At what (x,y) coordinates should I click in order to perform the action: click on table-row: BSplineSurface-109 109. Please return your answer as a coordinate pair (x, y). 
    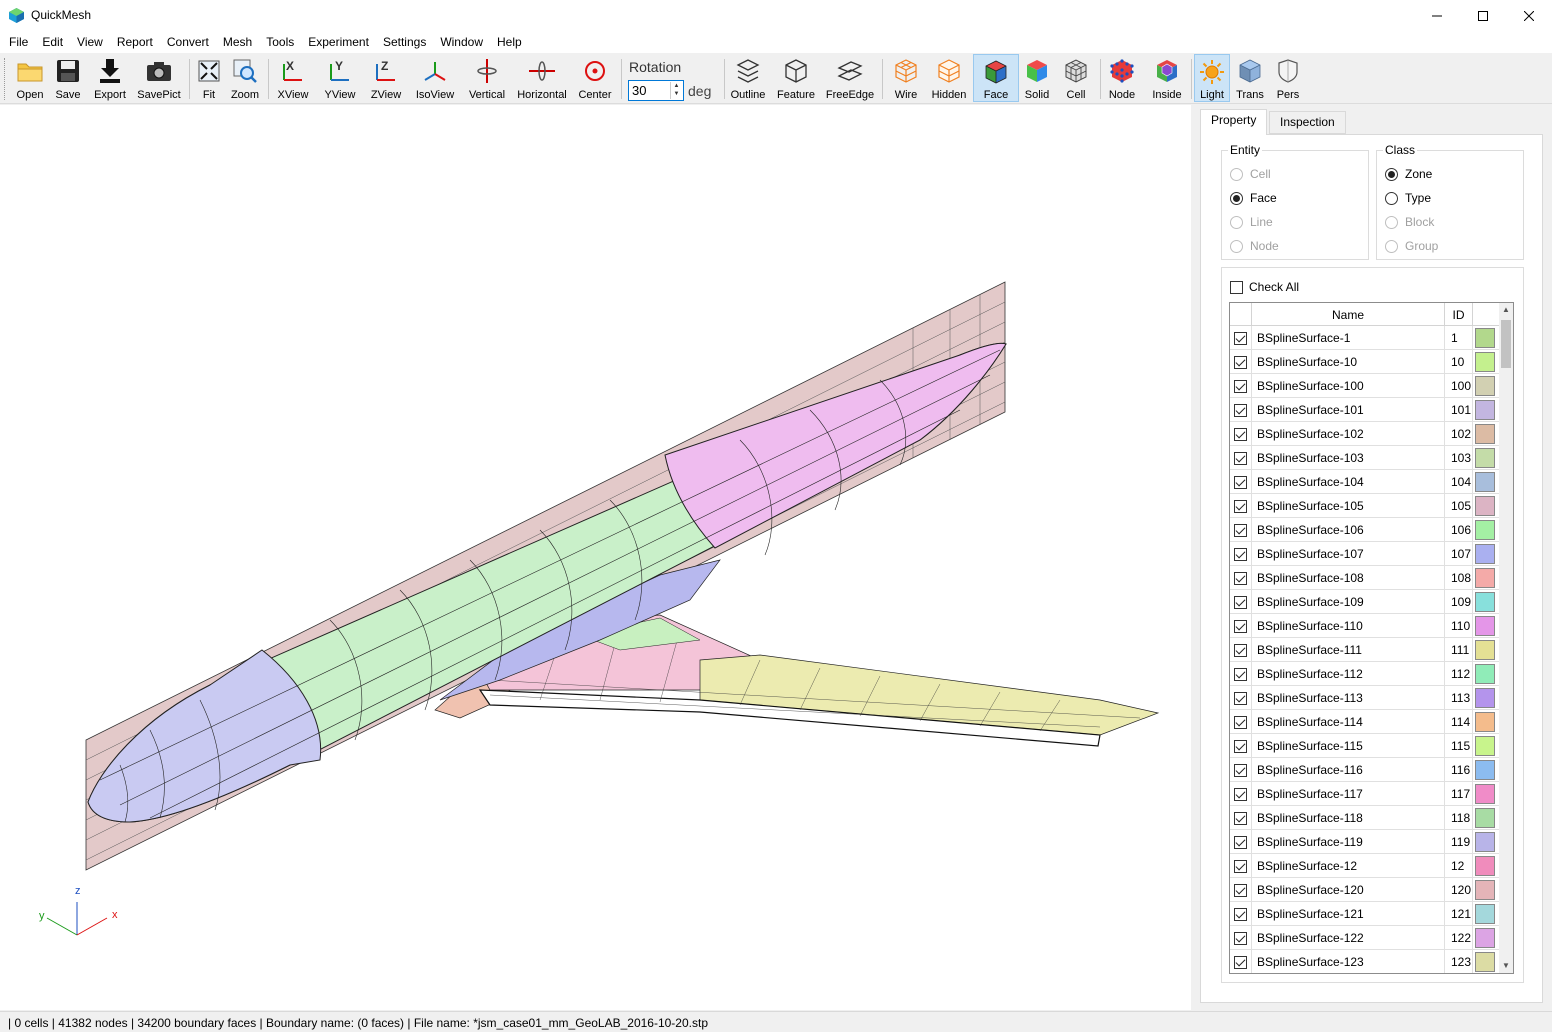
    Looking at the image, I should click on (1365, 602).